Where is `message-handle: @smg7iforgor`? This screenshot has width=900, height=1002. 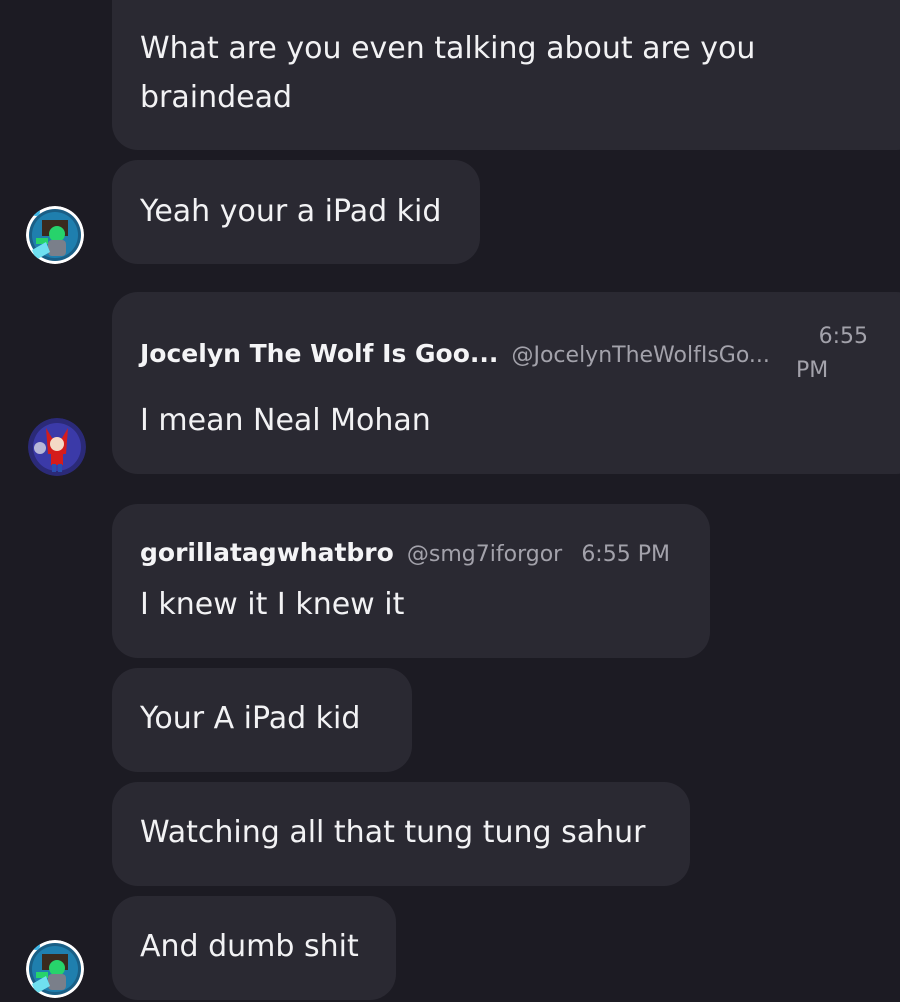 message-handle: @smg7iforgor is located at coordinates (484, 554).